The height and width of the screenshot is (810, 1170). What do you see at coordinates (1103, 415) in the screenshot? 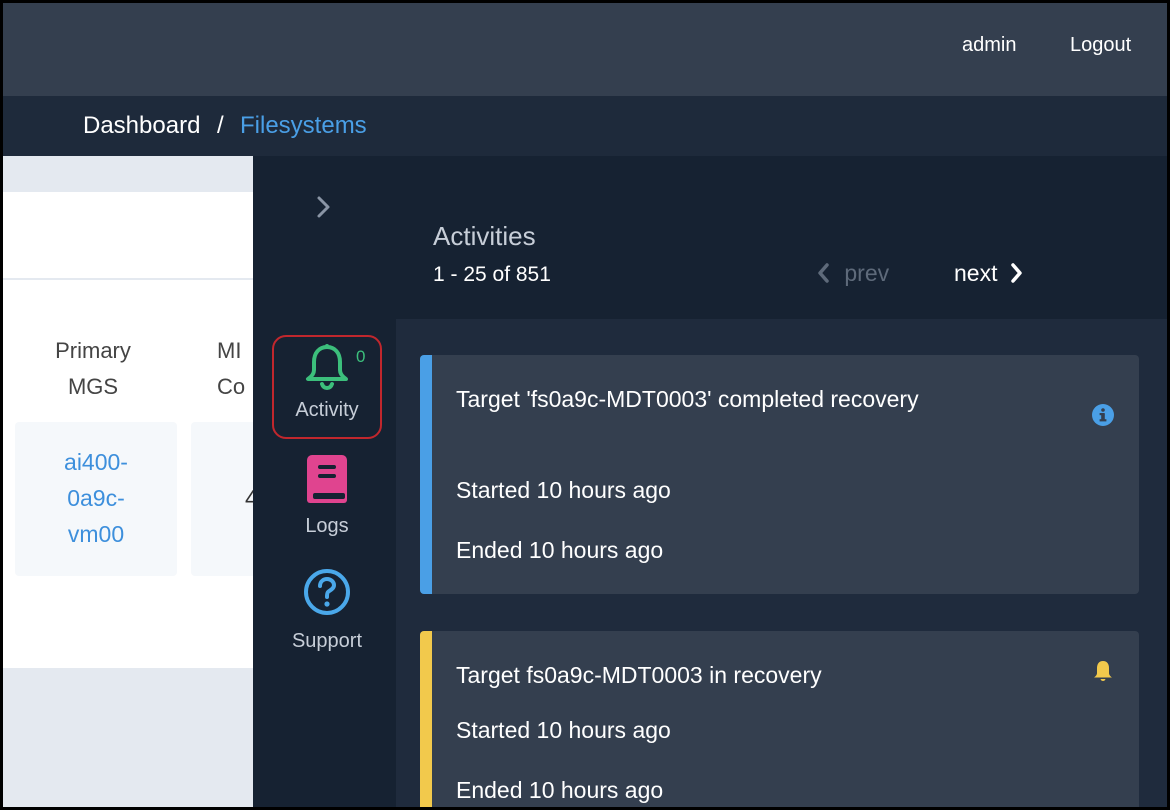
I see `info-circle-icon` at bounding box center [1103, 415].